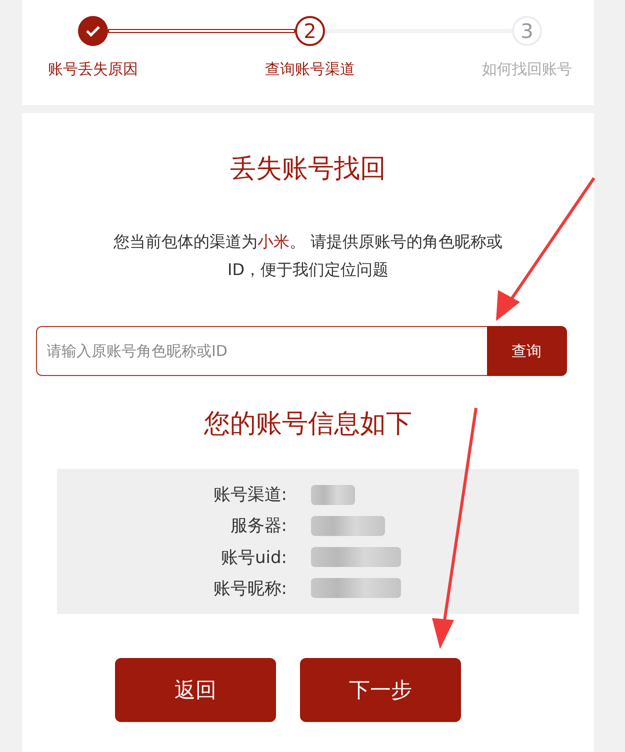  Describe the element at coordinates (310, 69) in the screenshot. I see `step-label: 查询账号渠道` at that location.